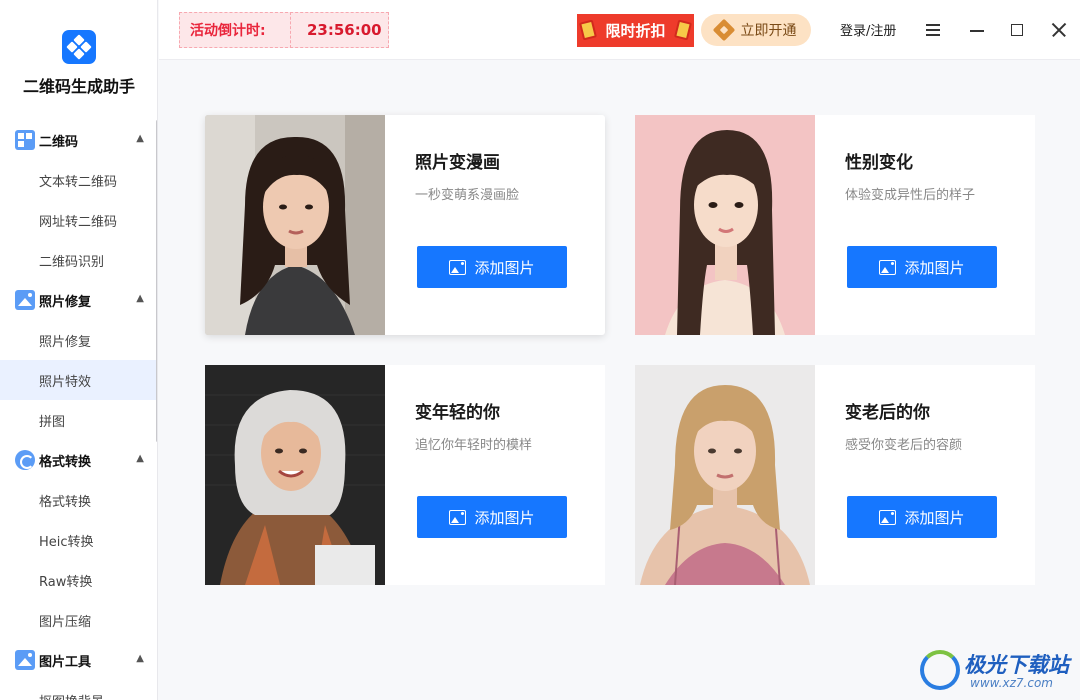  I want to click on card-body: 变年轻的你 追忆你年轻时的模样 添加图片, so click(495, 475).